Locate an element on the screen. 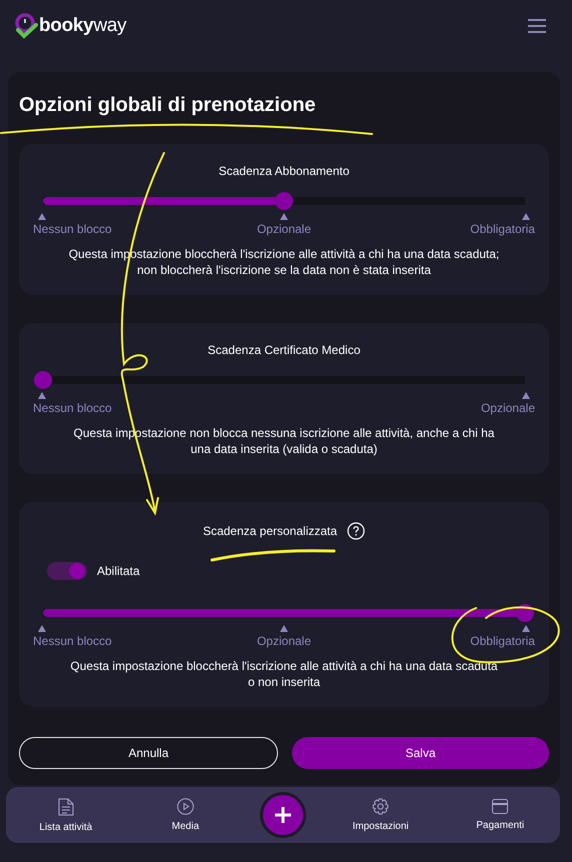 The height and width of the screenshot is (862, 572). menu-icon is located at coordinates (537, 26).